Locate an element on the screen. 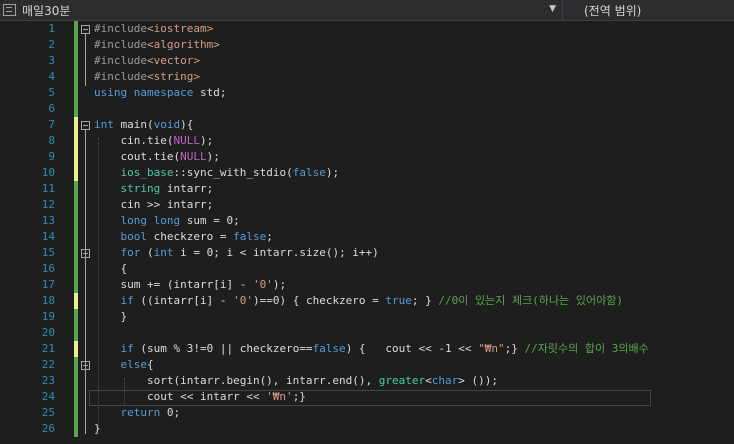 The height and width of the screenshot is (444, 734). code-line: 6 is located at coordinates (367, 109).